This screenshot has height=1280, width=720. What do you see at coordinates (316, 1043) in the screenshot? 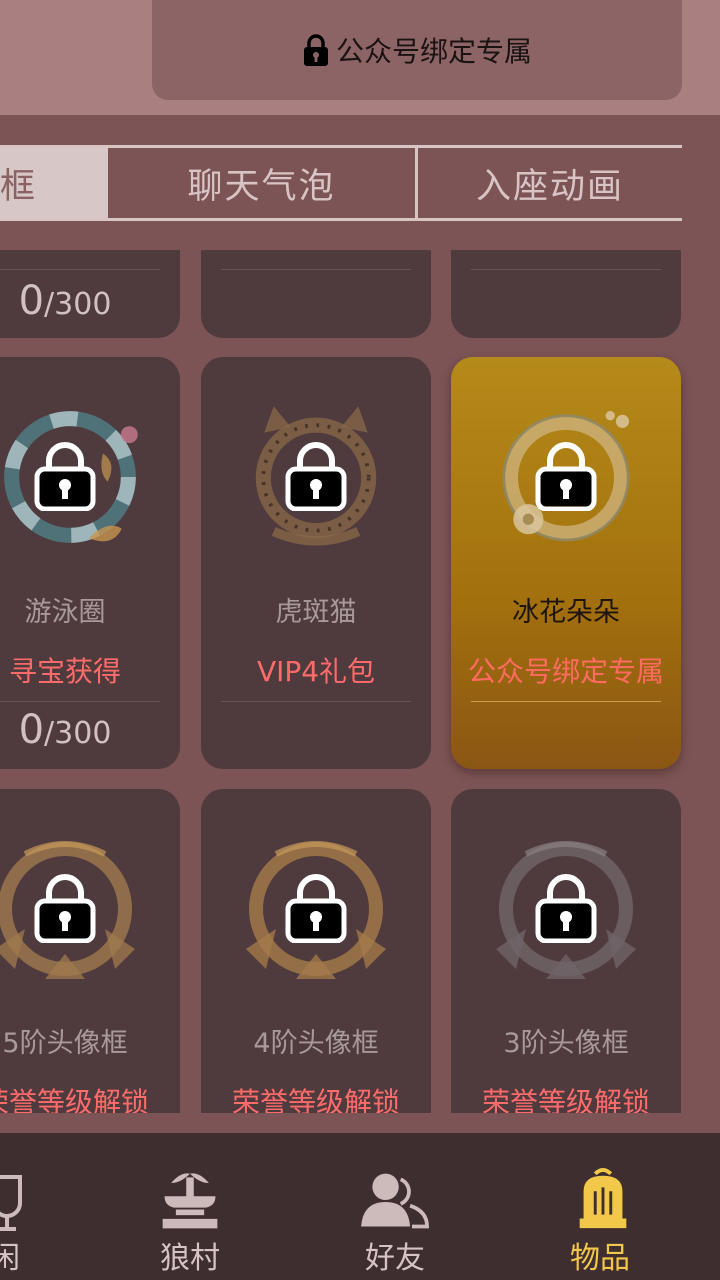
I see `item-name: 4阶头像框` at bounding box center [316, 1043].